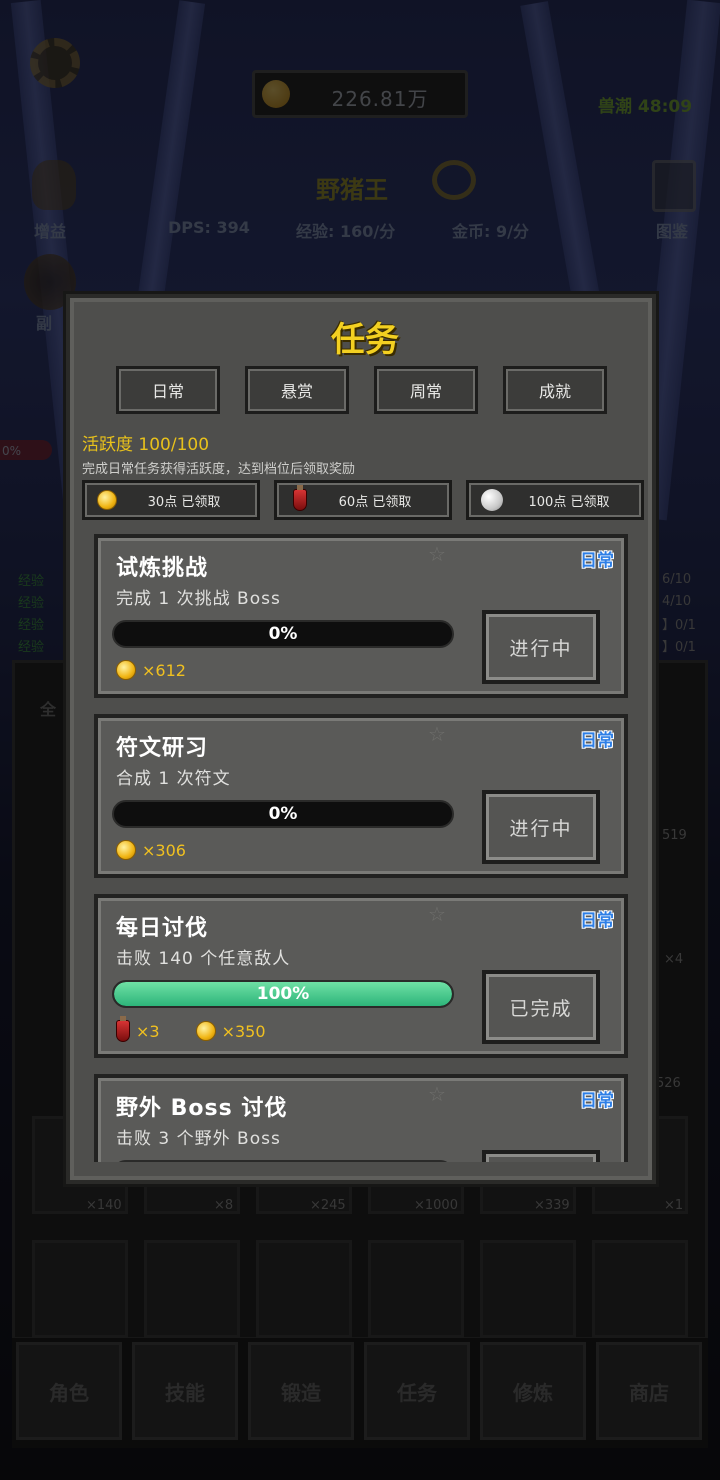 The height and width of the screenshot is (1480, 720). I want to click on progress-label: 100%, so click(283, 994).